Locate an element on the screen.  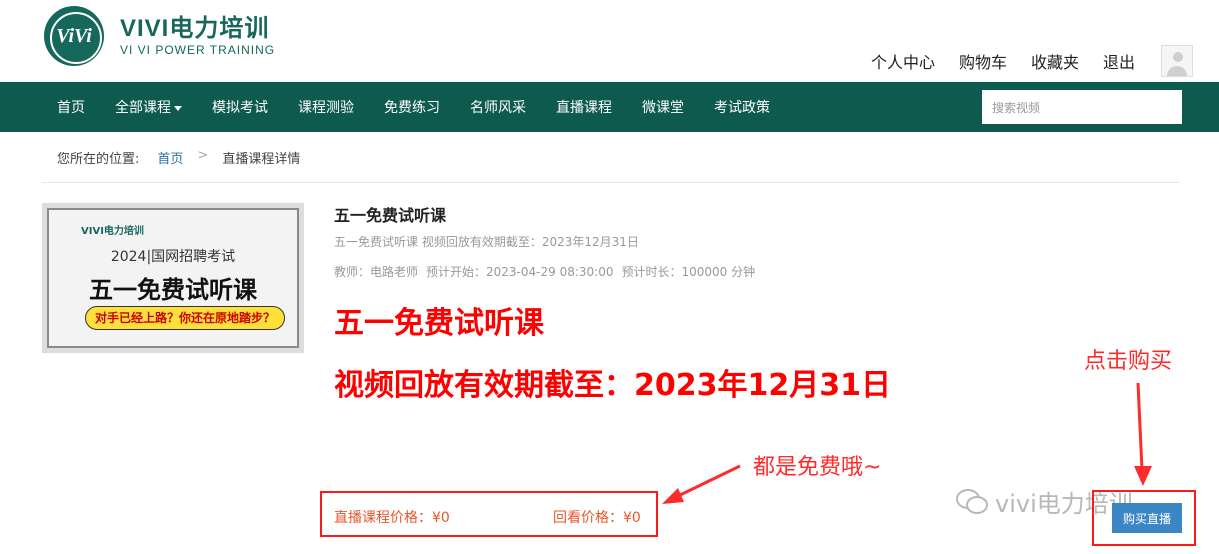
divider is located at coordinates (611, 182).